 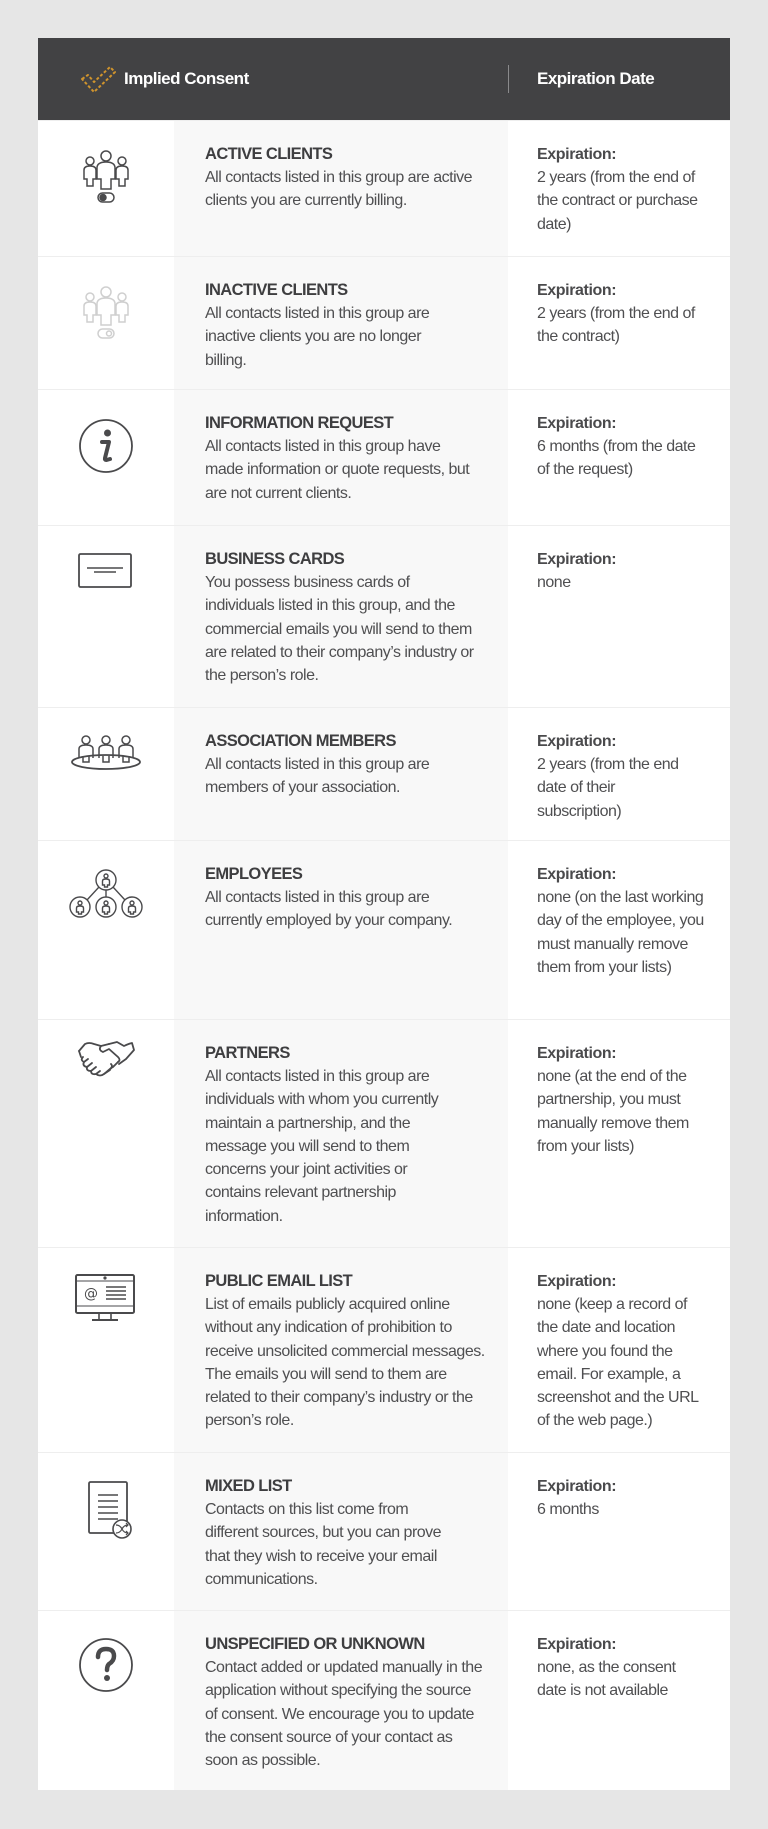 What do you see at coordinates (106, 571) in the screenshot?
I see `business-card-icon` at bounding box center [106, 571].